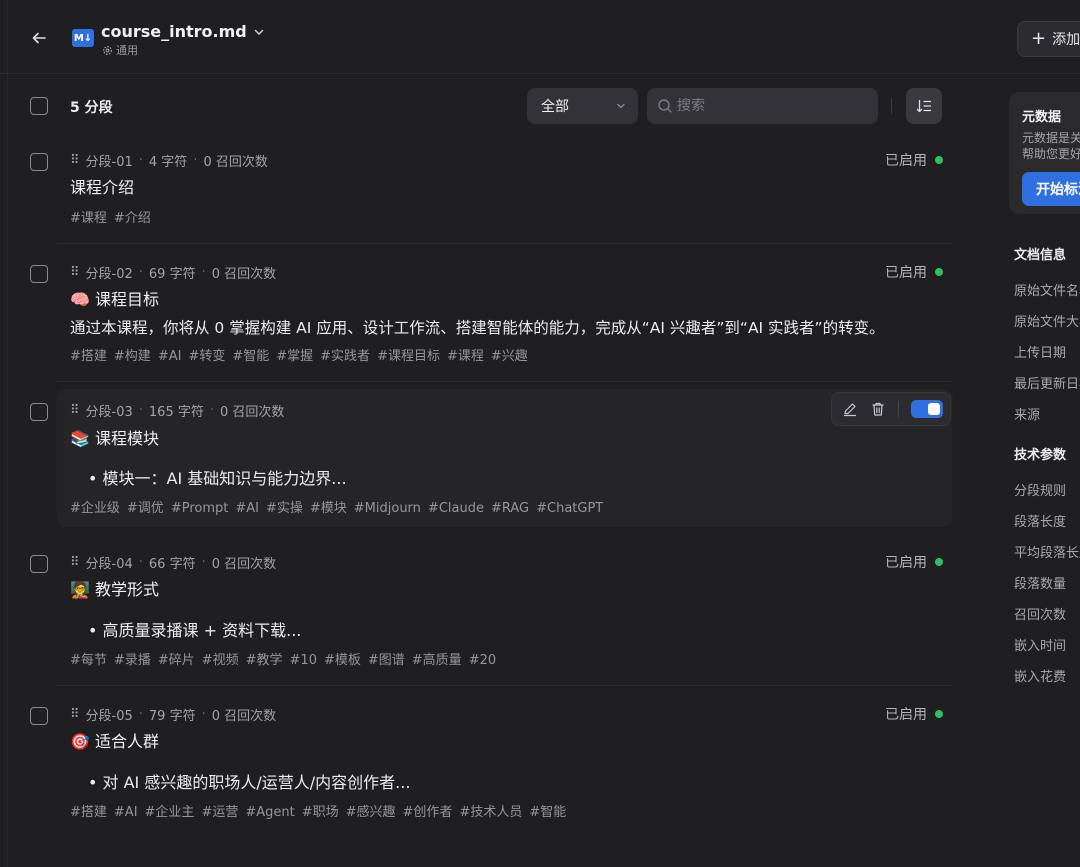  What do you see at coordinates (1042, 117) in the screenshot?
I see `metadata-title: 元数据` at bounding box center [1042, 117].